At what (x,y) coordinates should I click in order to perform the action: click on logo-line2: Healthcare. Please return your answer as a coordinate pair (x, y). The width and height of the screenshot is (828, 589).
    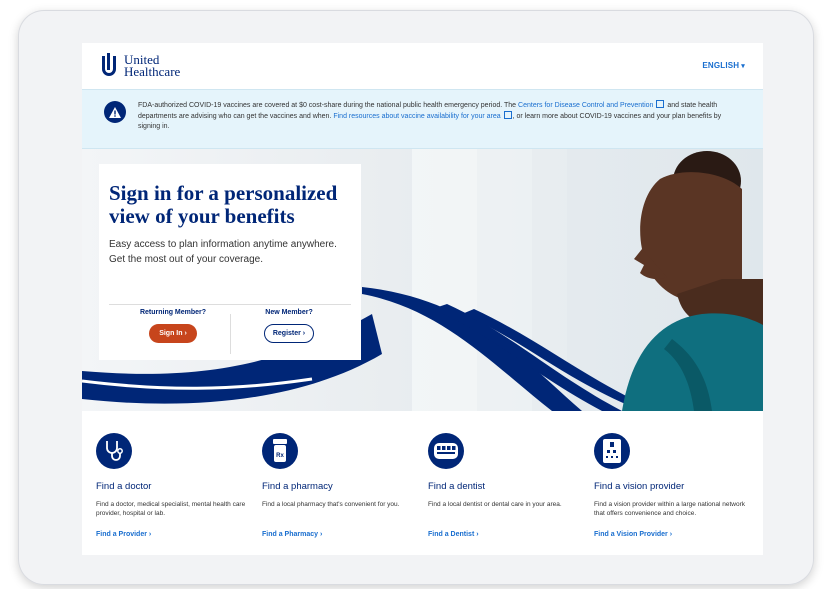
    Looking at the image, I should click on (152, 71).